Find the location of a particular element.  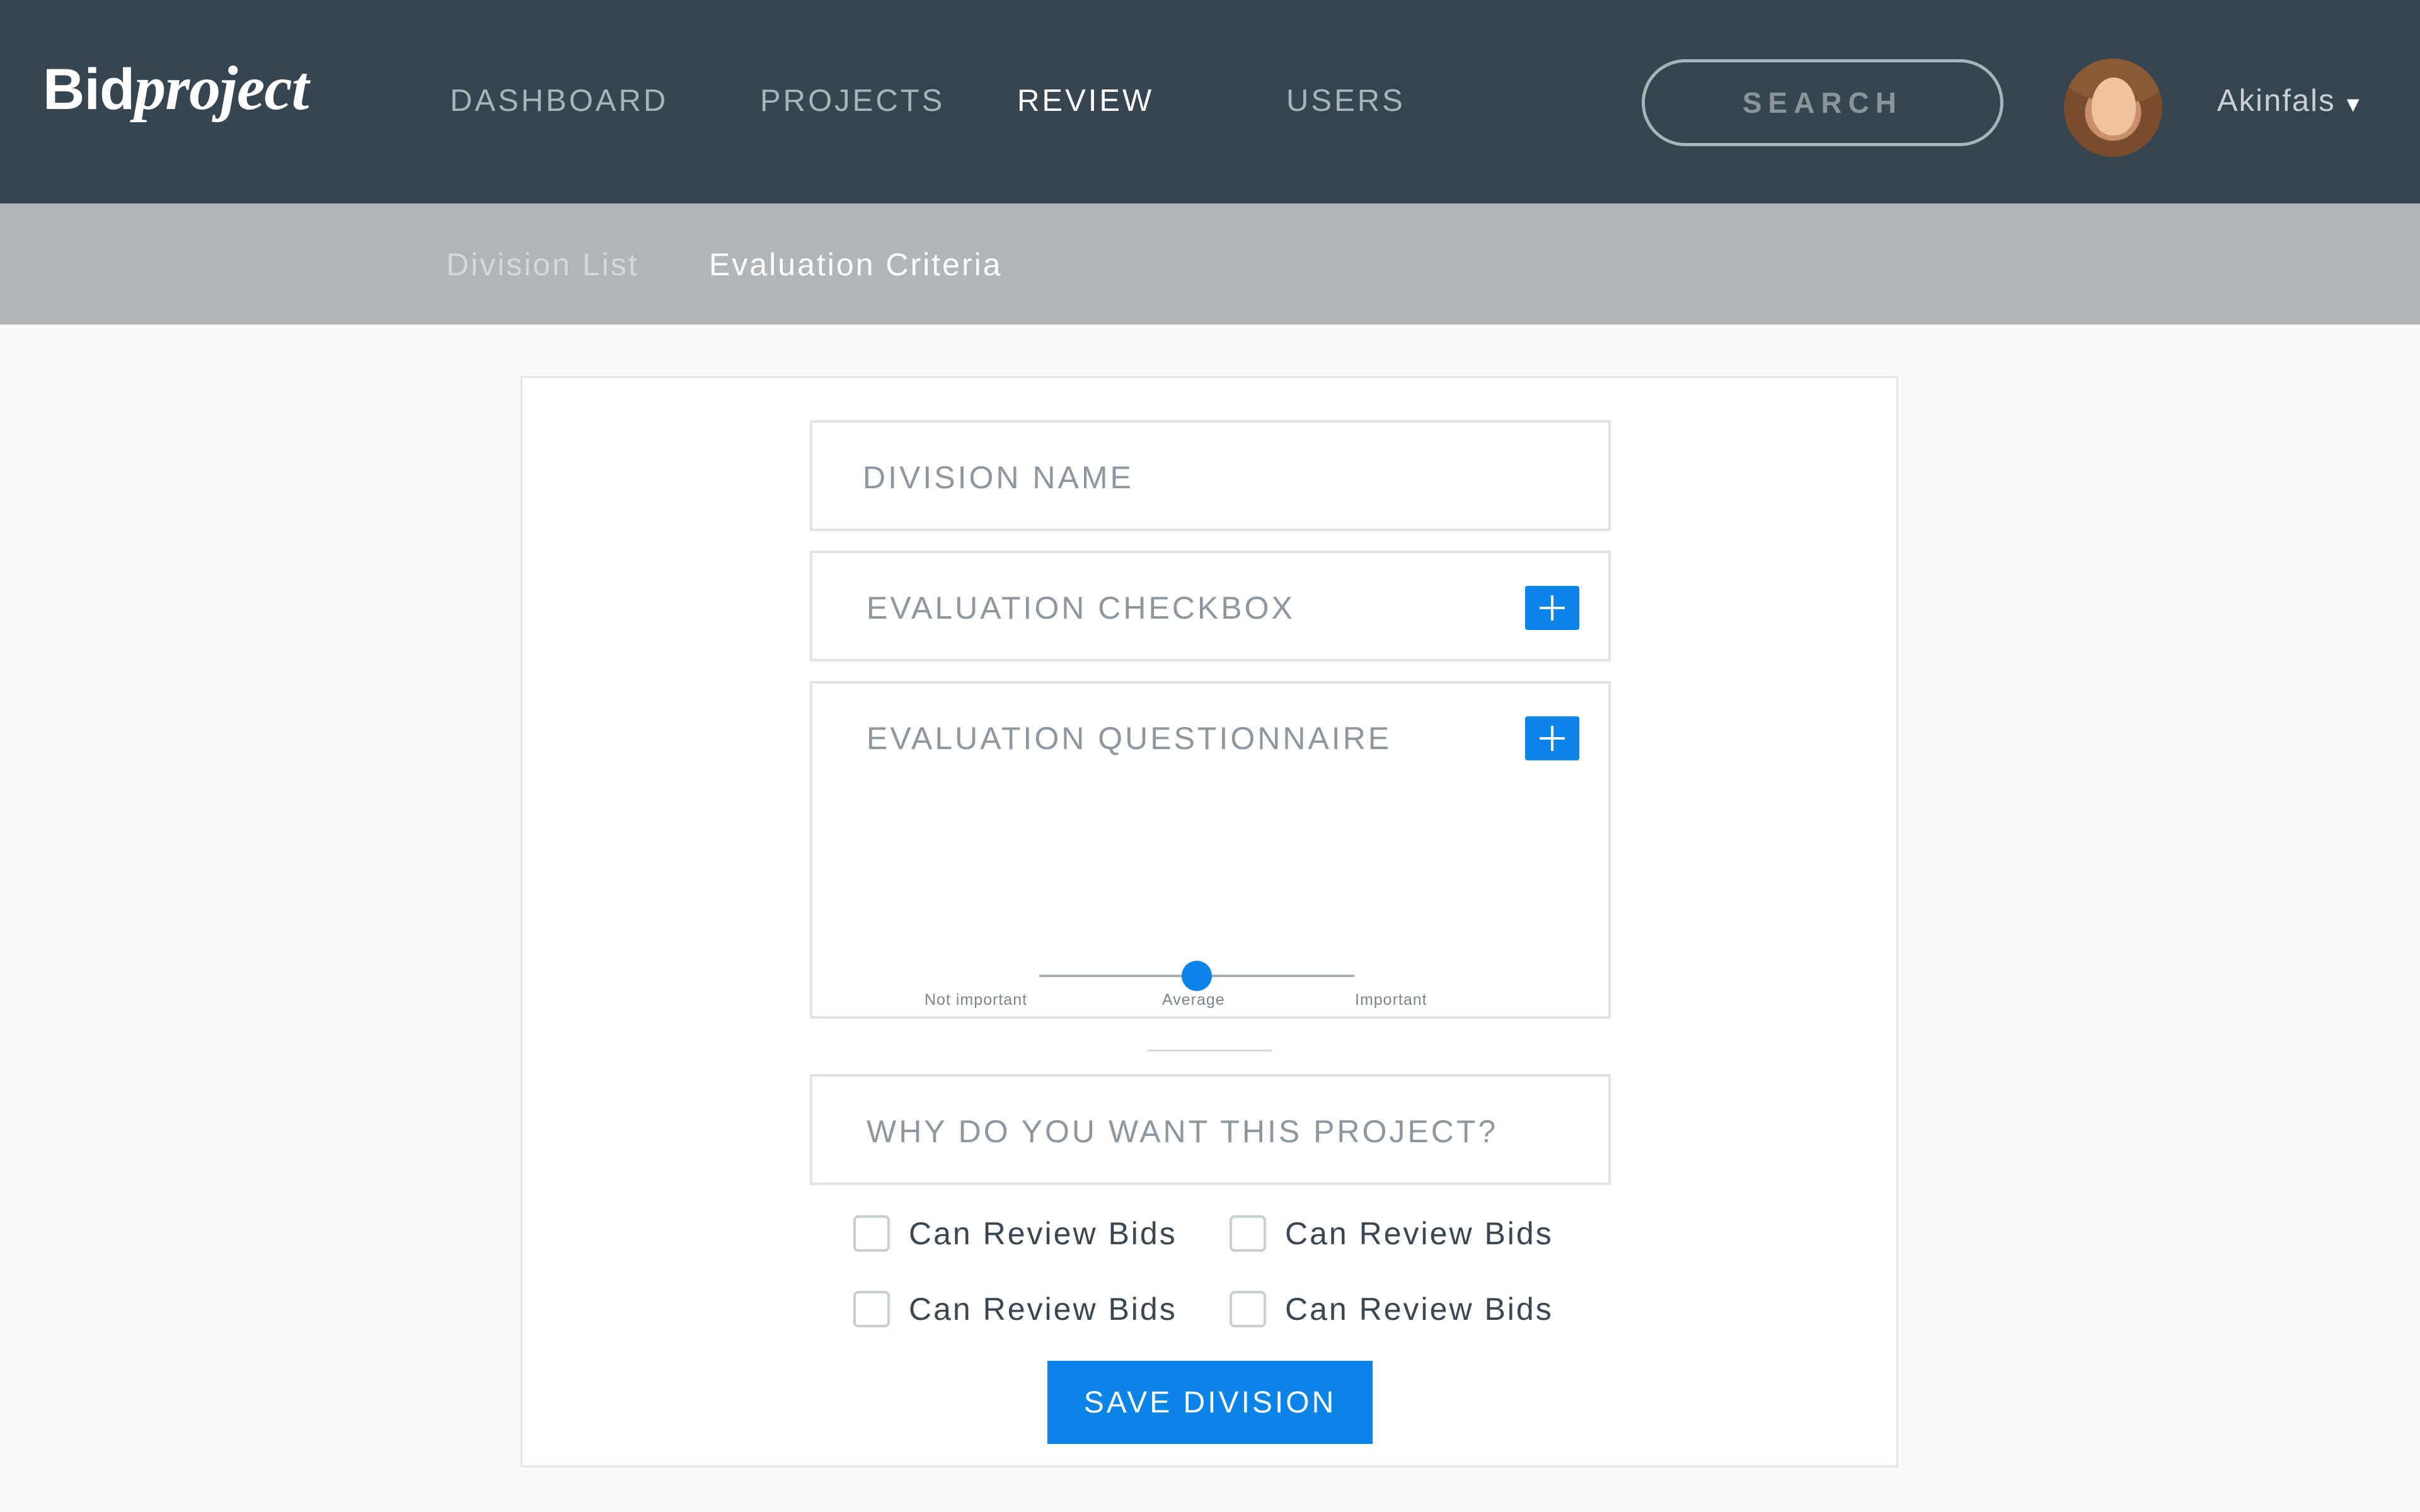

nav-item-projects: PROJECTS is located at coordinates (853, 100).